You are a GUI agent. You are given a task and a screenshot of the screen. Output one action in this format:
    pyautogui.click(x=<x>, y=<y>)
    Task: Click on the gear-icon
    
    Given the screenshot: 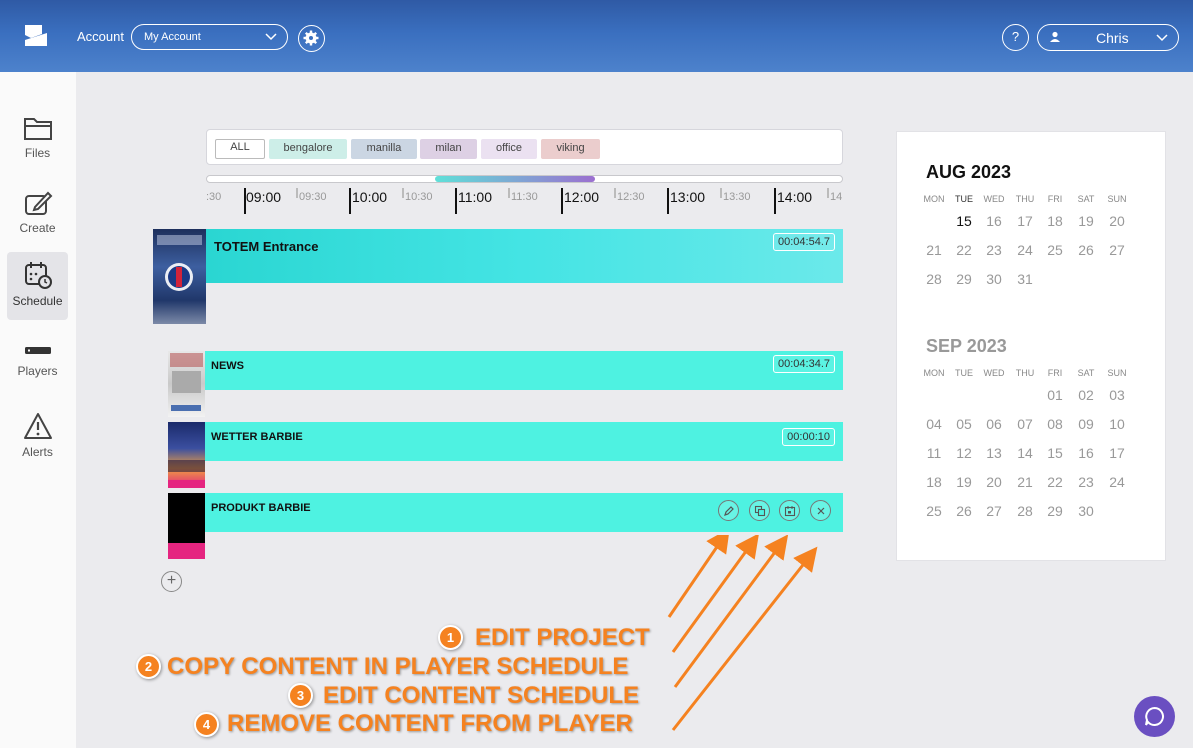 What is the action you would take?
    pyautogui.click(x=311, y=38)
    